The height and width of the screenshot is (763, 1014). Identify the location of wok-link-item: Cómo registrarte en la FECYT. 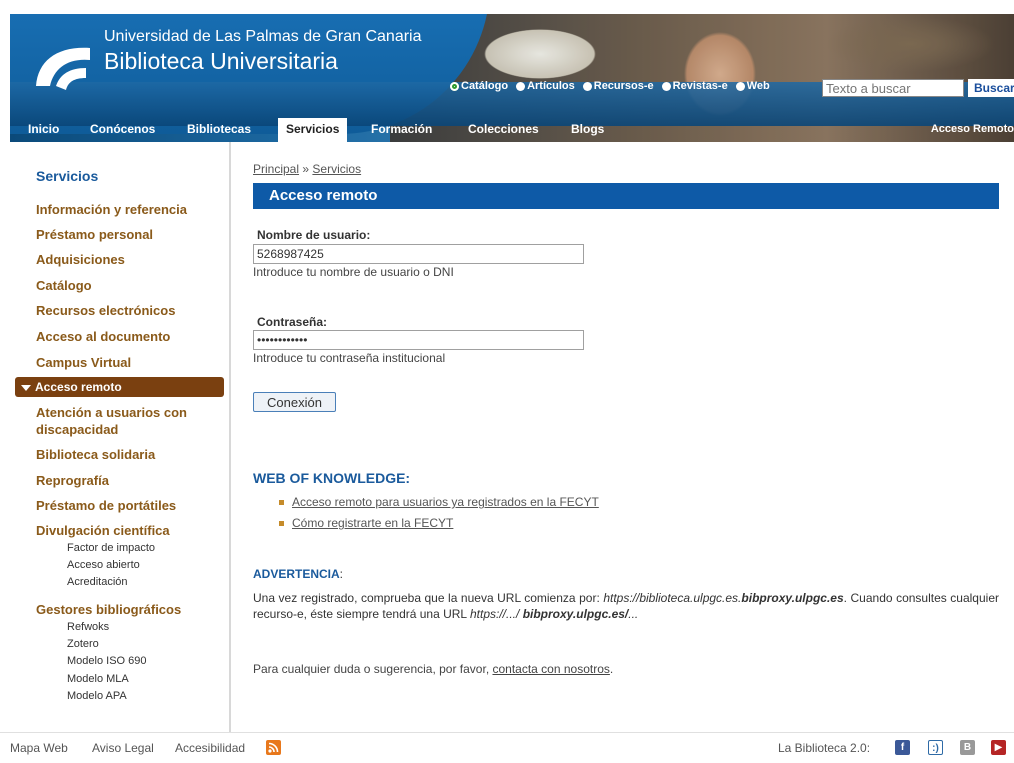
(366, 523).